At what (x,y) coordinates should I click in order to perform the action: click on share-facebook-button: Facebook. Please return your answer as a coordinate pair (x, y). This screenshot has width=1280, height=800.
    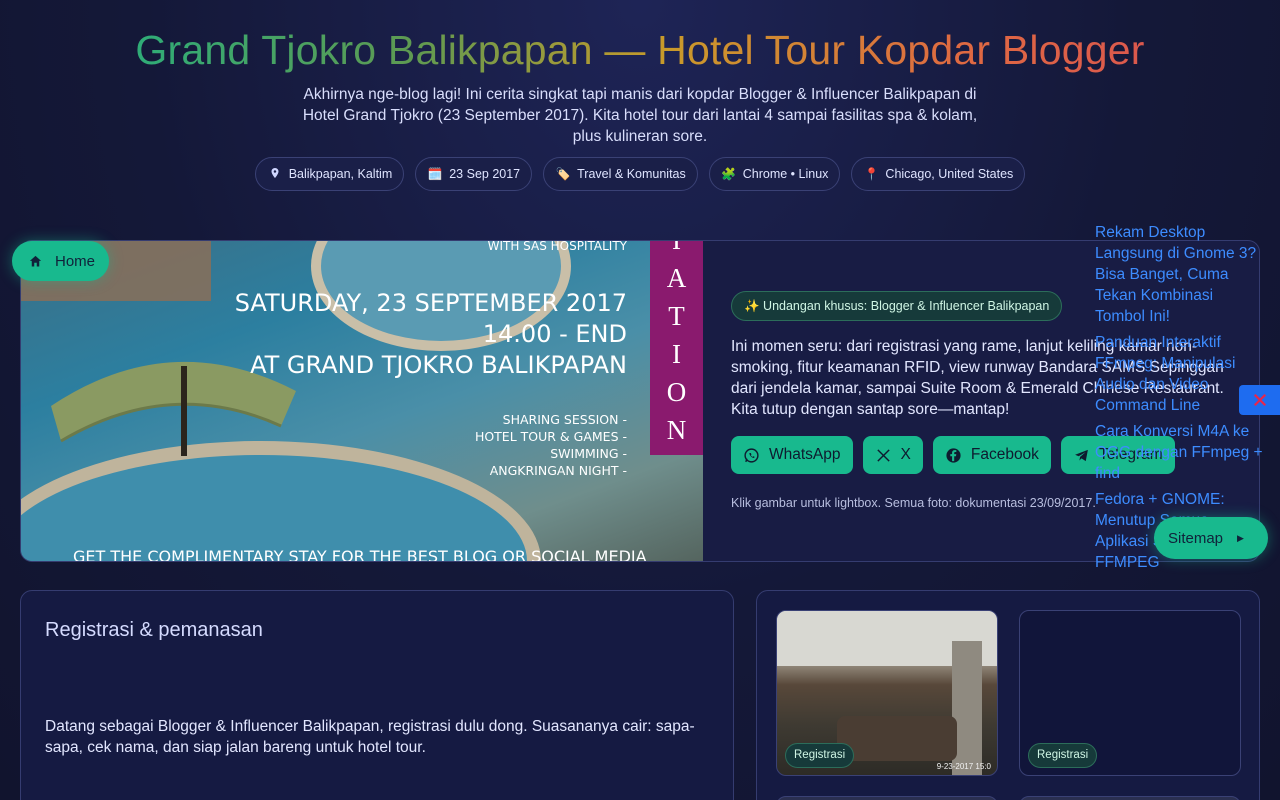
    Looking at the image, I should click on (991, 455).